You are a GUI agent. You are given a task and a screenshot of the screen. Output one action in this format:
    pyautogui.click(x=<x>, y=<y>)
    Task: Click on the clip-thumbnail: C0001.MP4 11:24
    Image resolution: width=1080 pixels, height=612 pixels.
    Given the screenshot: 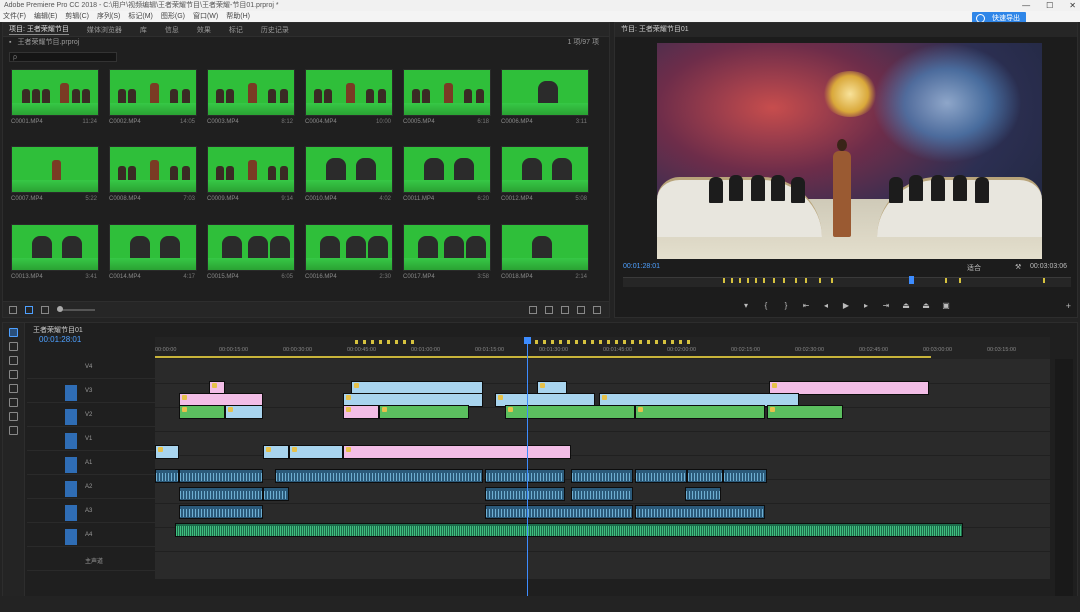 What is the action you would take?
    pyautogui.click(x=56, y=105)
    